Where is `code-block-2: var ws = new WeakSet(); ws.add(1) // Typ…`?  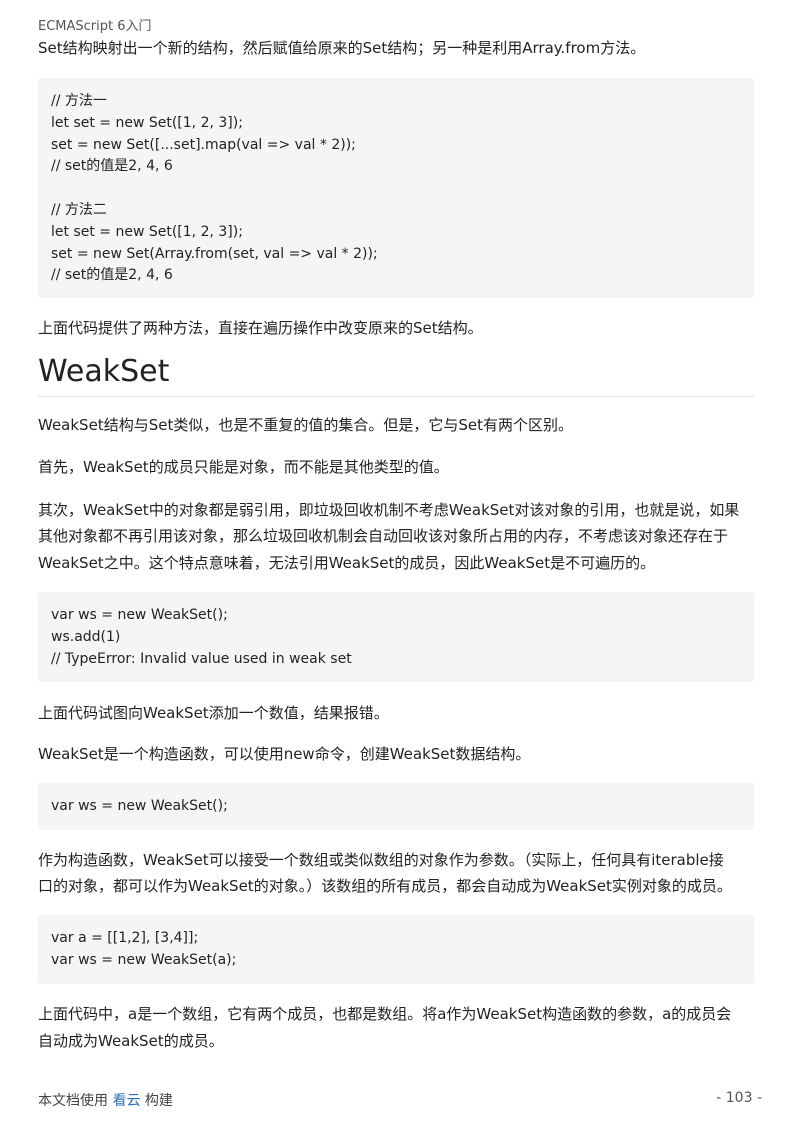 code-block-2: var ws = new WeakSet(); ws.add(1) // Typ… is located at coordinates (396, 637).